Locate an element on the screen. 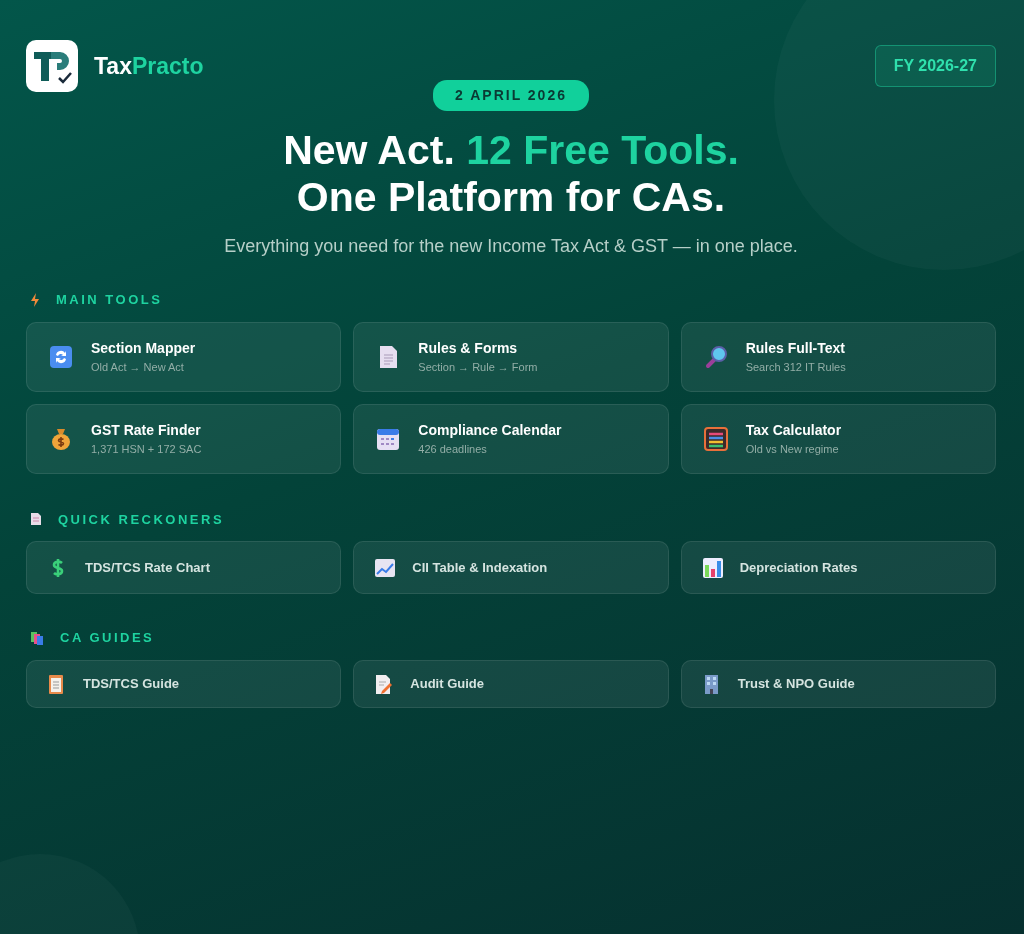 This screenshot has height=934, width=1024. tool-card: Rules Full-Text Search 312 IT Rules is located at coordinates (838, 356).